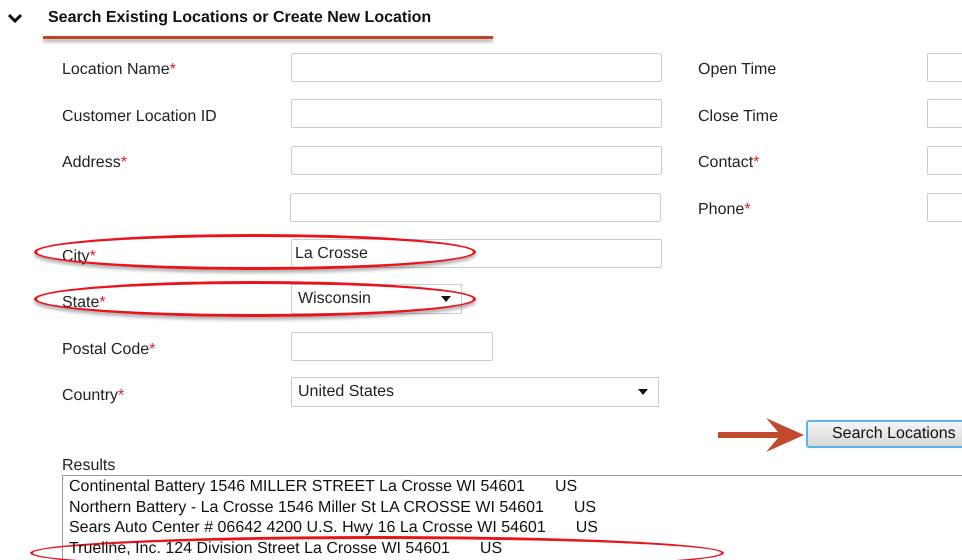 This screenshot has height=560, width=962. What do you see at coordinates (240, 18) in the screenshot?
I see `section-title: Search Existing Locations or Create New Location` at bounding box center [240, 18].